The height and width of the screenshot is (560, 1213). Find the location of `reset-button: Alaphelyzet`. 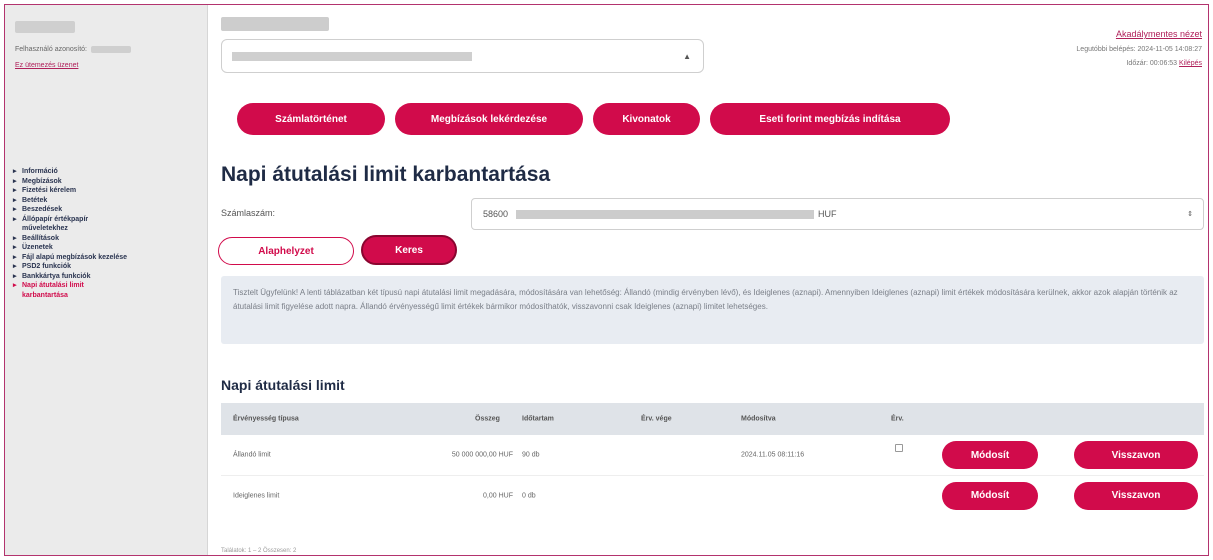

reset-button: Alaphelyzet is located at coordinates (286, 251).